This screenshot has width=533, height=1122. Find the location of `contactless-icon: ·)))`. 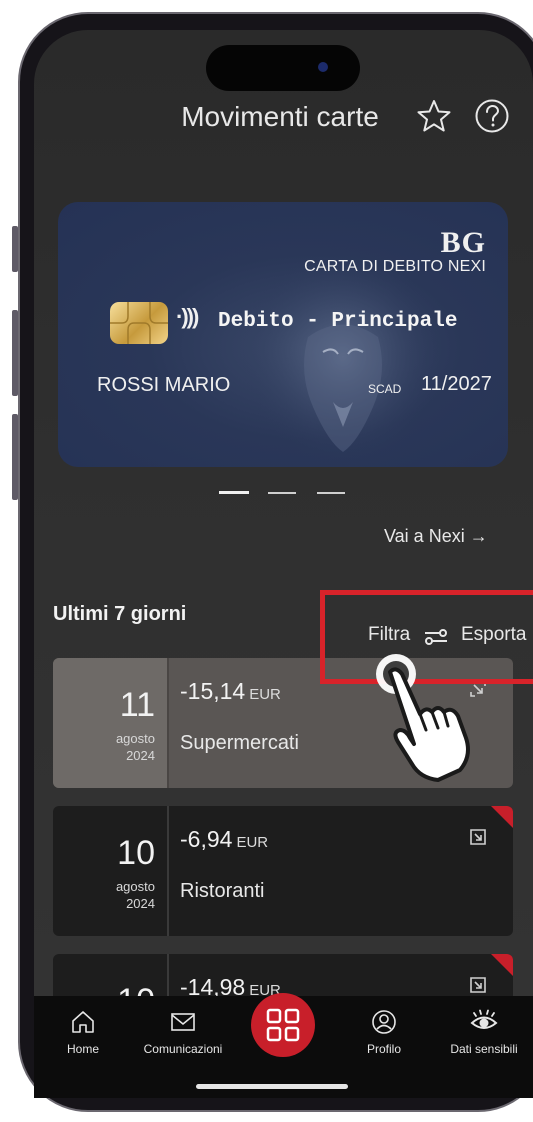

contactless-icon: ·))) is located at coordinates (187, 316).